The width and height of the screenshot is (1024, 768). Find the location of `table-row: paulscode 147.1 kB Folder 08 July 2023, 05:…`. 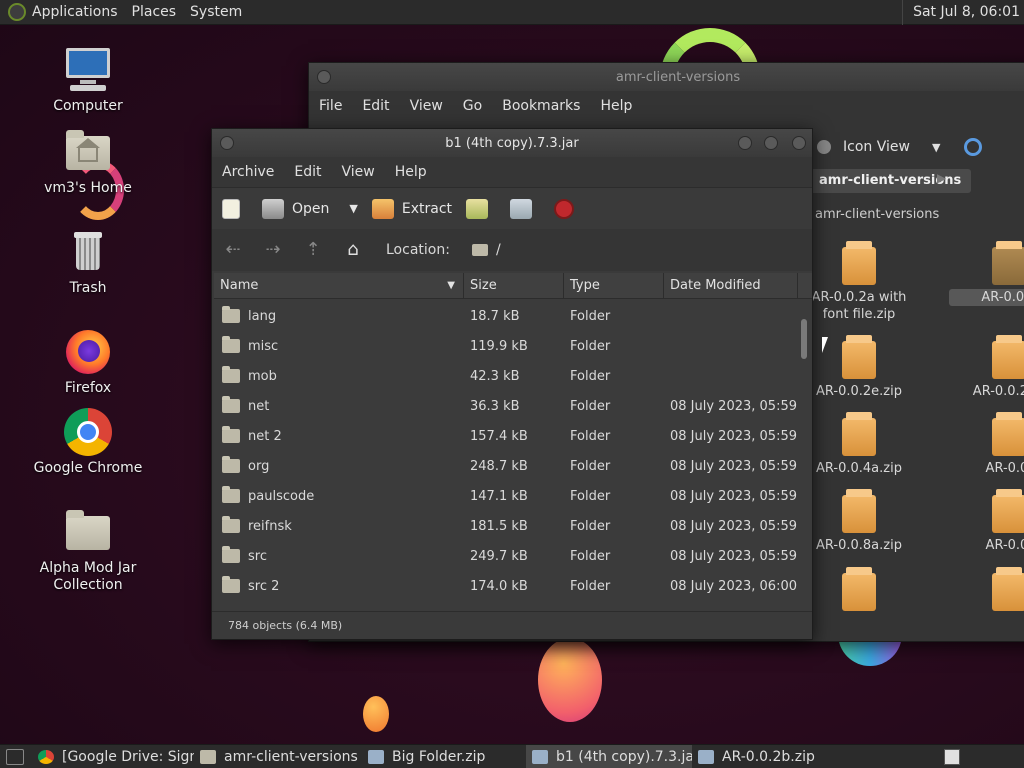

table-row: paulscode 147.1 kB Folder 08 July 2023, 05:… is located at coordinates (506, 496).